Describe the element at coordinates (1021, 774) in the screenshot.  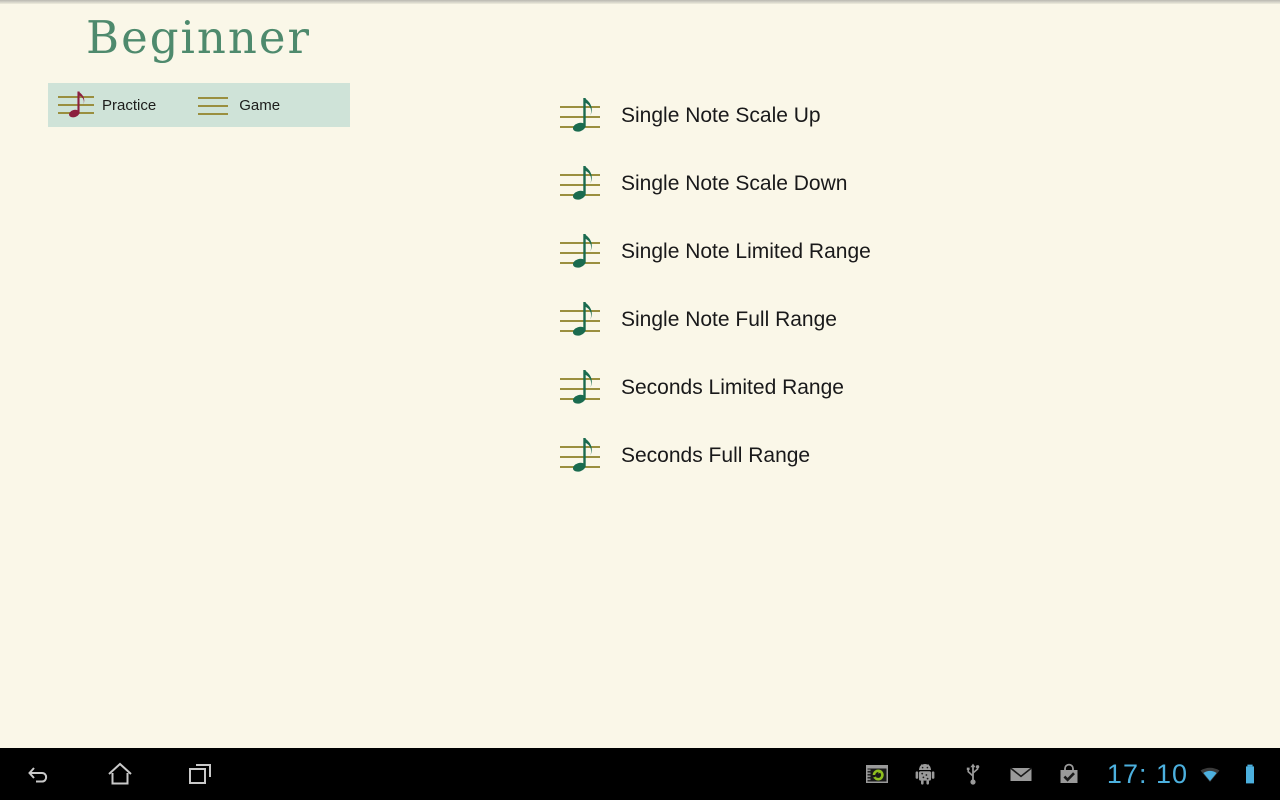
I see `email-icon` at that location.